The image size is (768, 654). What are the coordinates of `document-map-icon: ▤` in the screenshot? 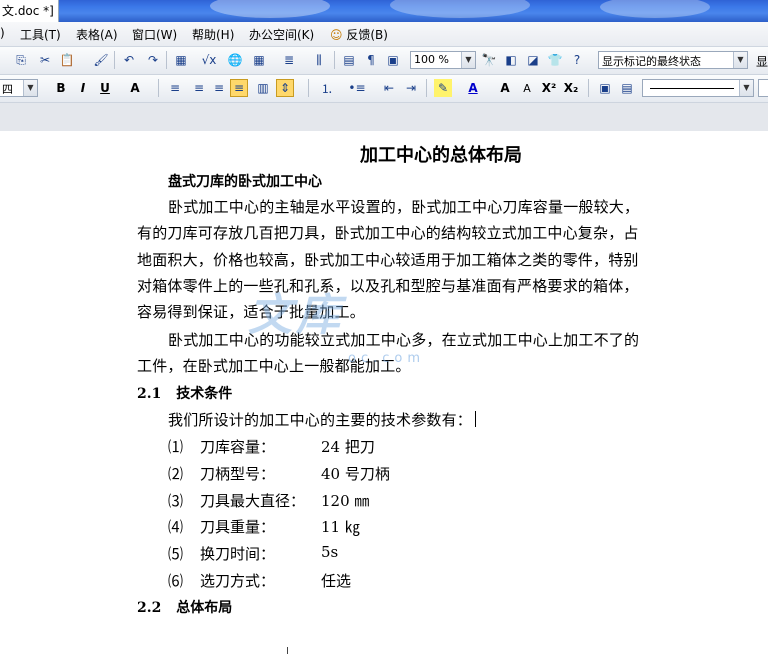 It's located at (349, 60).